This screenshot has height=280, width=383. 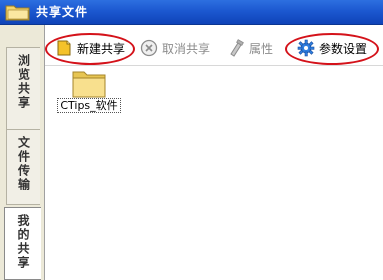 I want to click on cancel-share-label: 取消共享, so click(x=186, y=48).